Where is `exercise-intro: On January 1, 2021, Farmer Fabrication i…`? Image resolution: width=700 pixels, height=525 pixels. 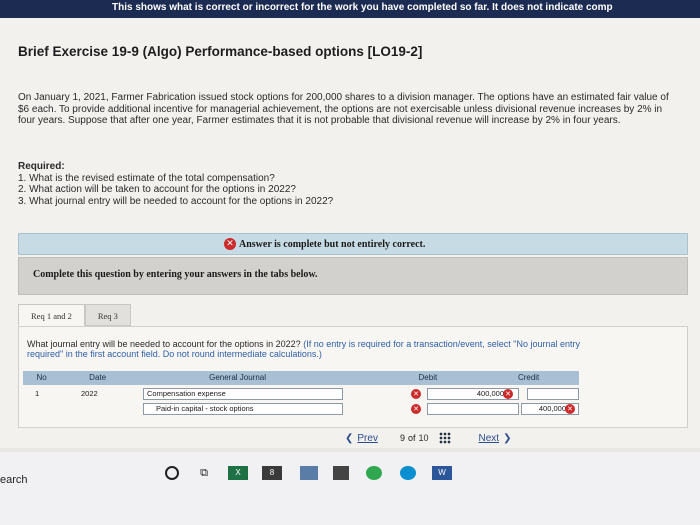 exercise-intro: On January 1, 2021, Farmer Fabrication i… is located at coordinates (343, 109).